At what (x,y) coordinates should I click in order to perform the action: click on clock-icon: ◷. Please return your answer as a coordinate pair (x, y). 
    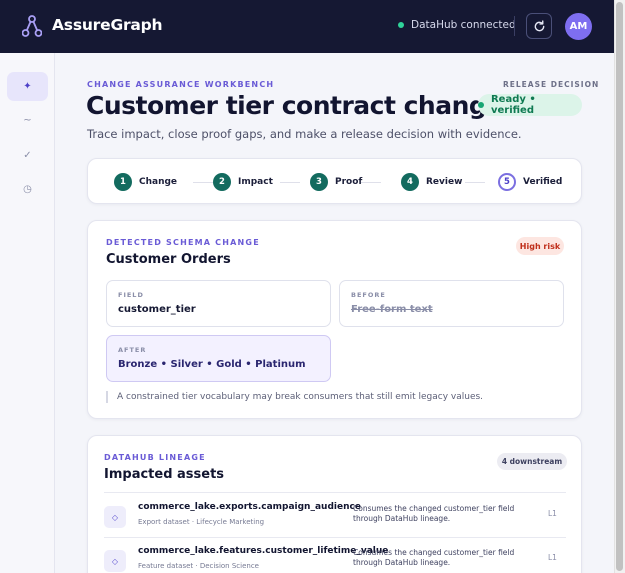
    Looking at the image, I should click on (27, 189).